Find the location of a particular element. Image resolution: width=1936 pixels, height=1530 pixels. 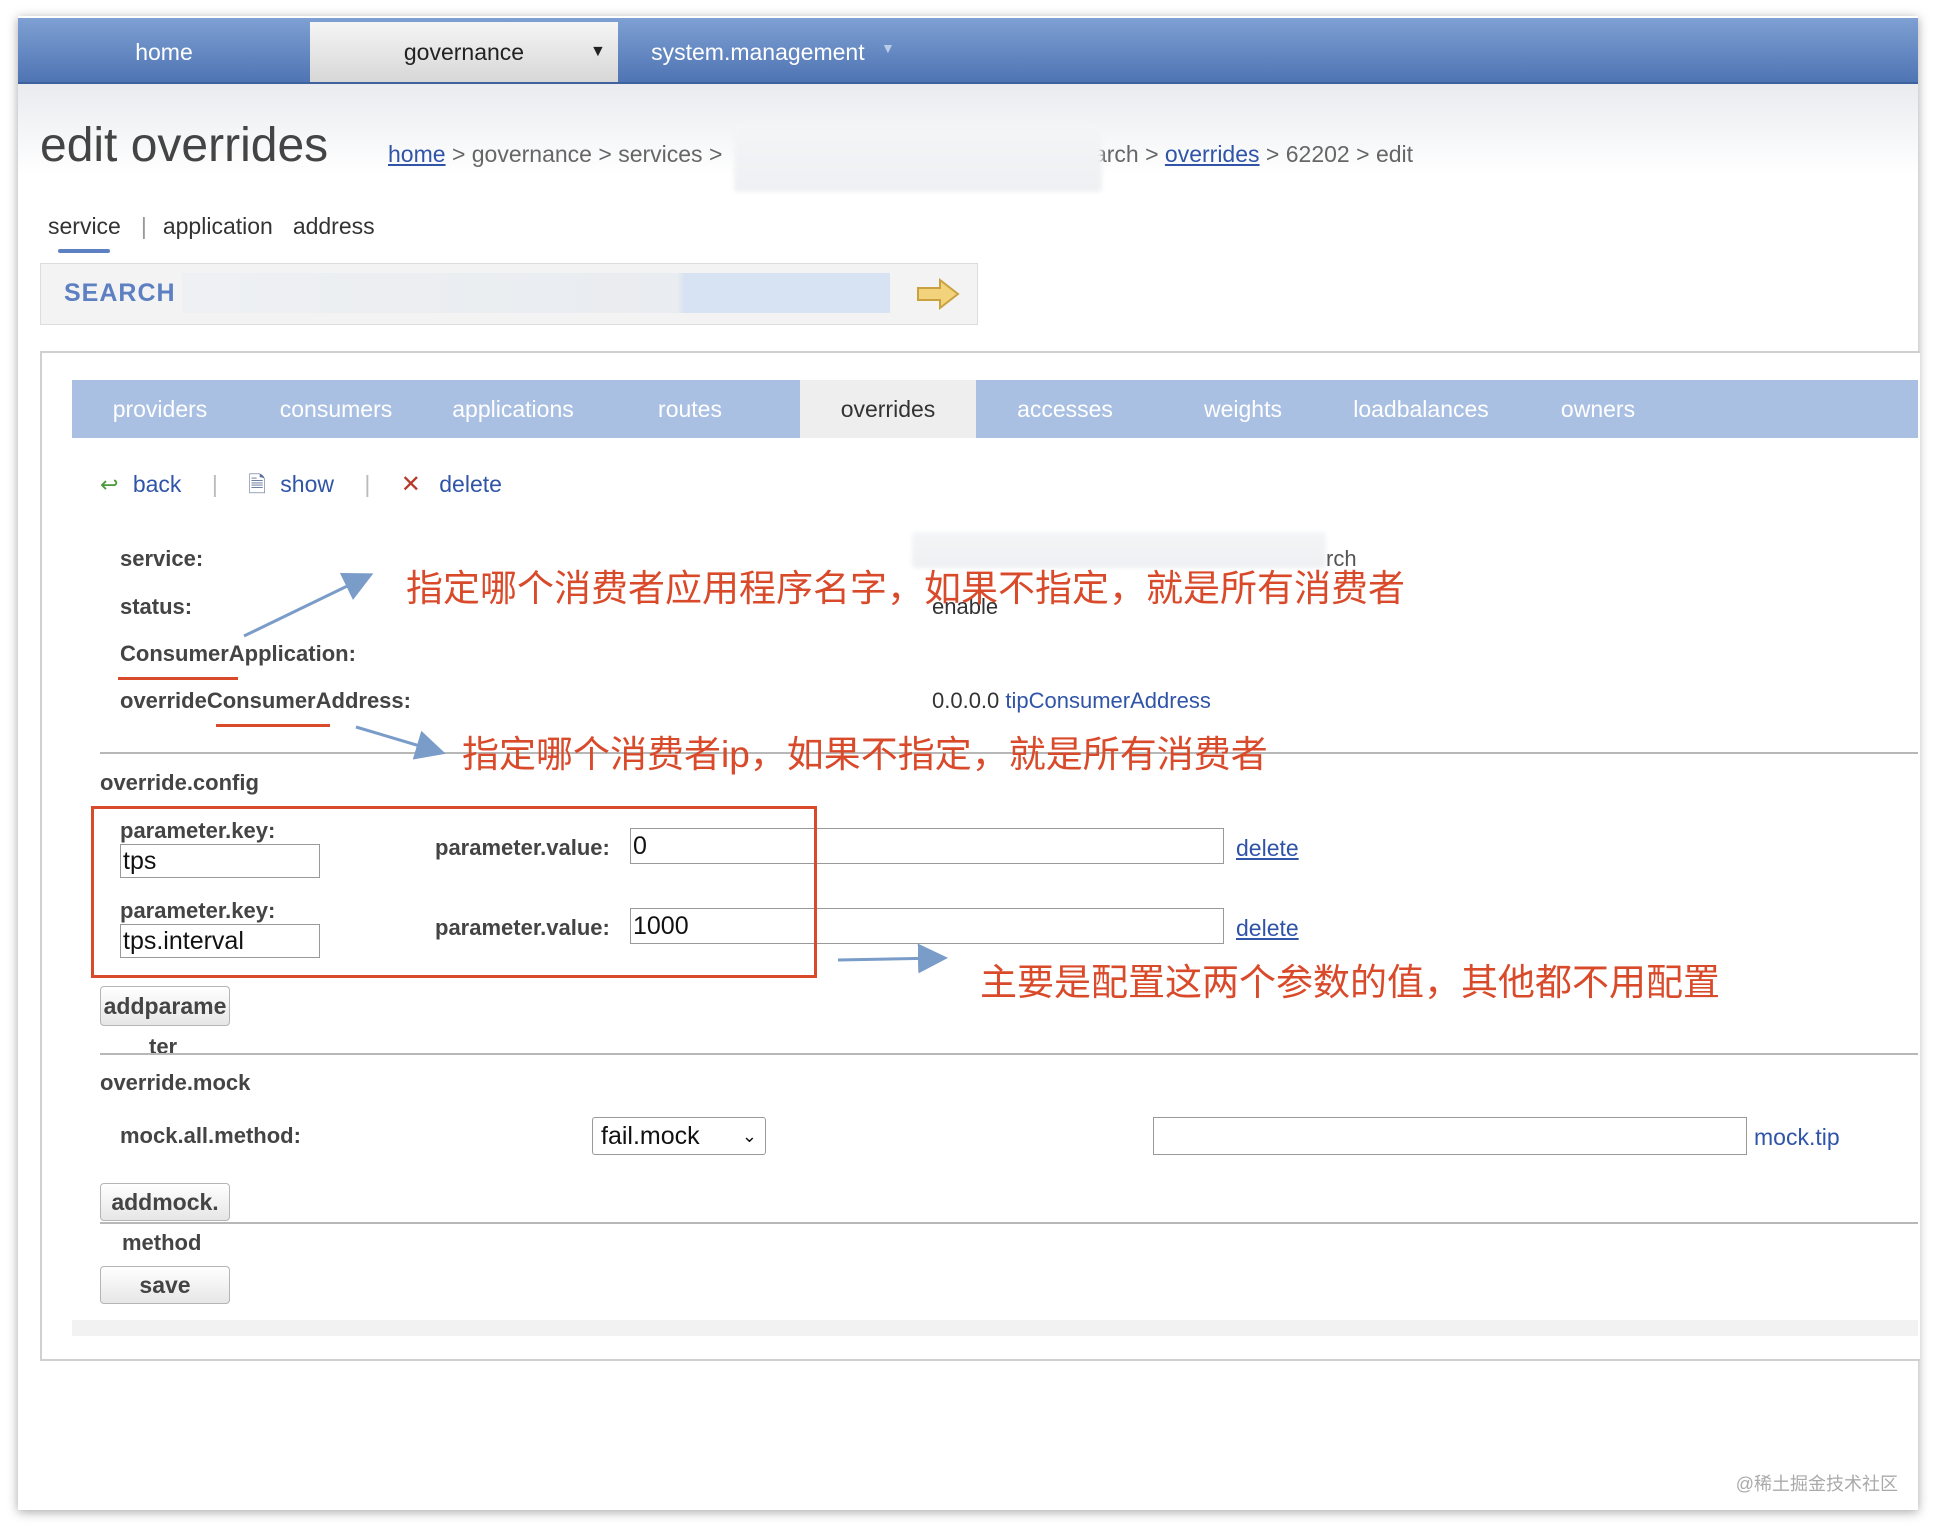

annotation-arrows is located at coordinates (595, 773).